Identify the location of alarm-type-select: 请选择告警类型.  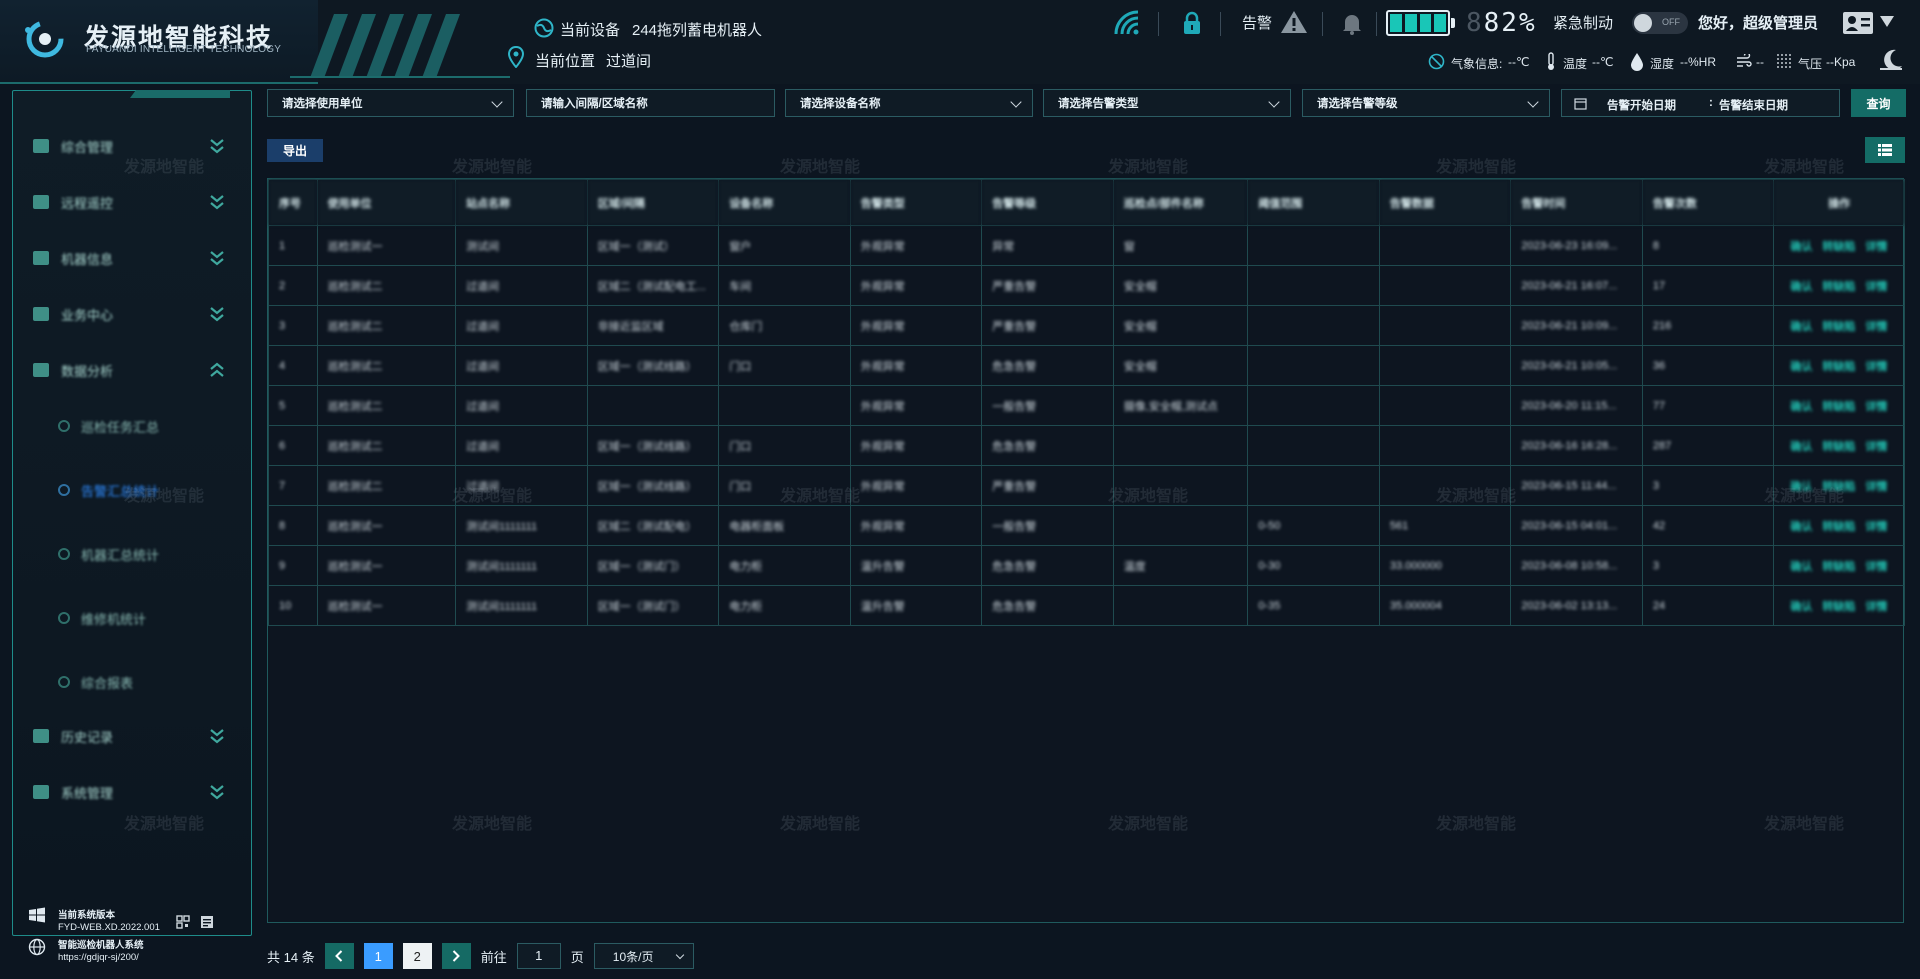
(1167, 103).